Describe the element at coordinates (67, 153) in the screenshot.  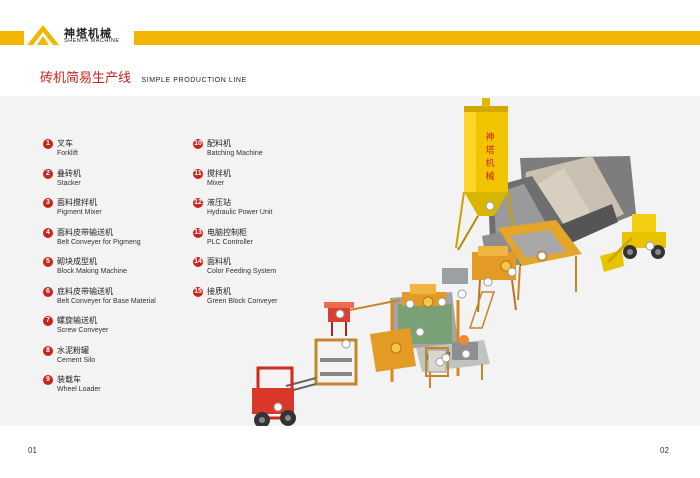
I see `legend-label-english: Forklift` at that location.